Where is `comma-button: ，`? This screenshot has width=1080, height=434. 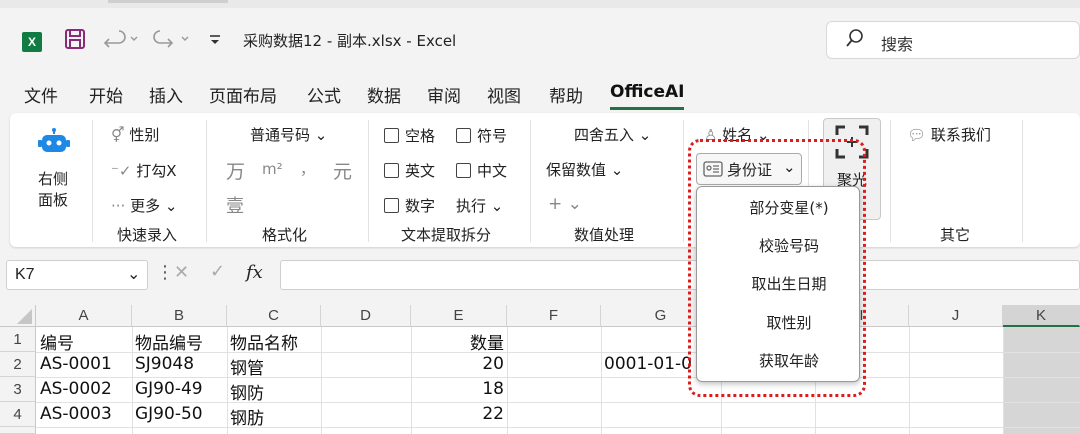
comma-button: ， is located at coordinates (307, 168).